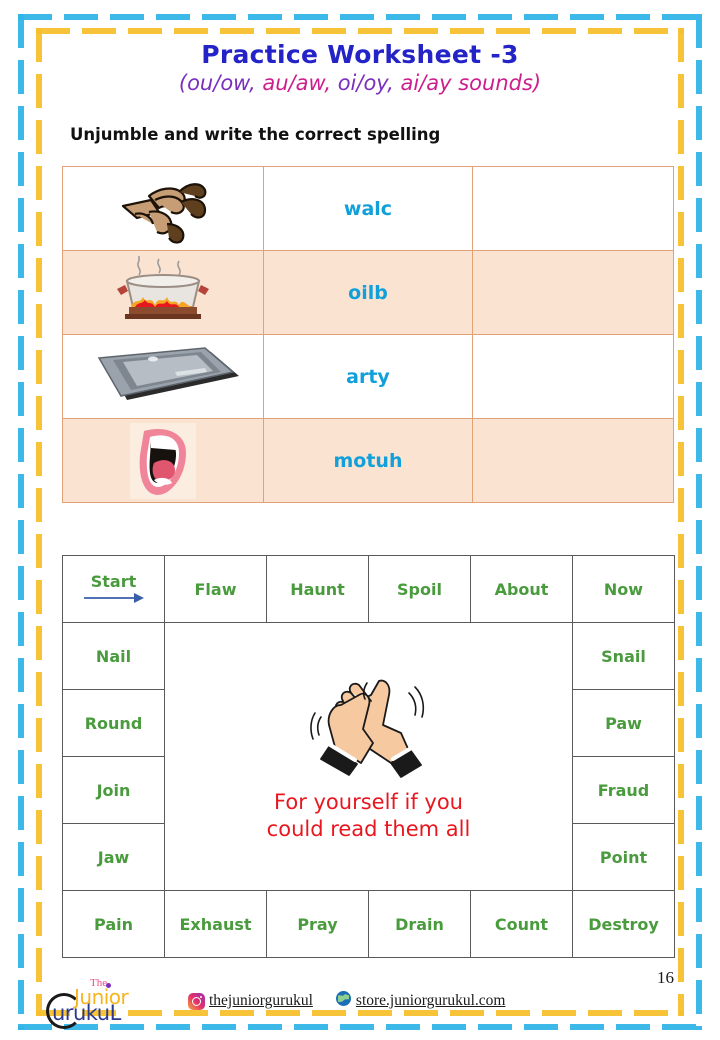 The height and width of the screenshot is (1040, 720). I want to click on open-mouth-icon-svg, so click(163, 460).